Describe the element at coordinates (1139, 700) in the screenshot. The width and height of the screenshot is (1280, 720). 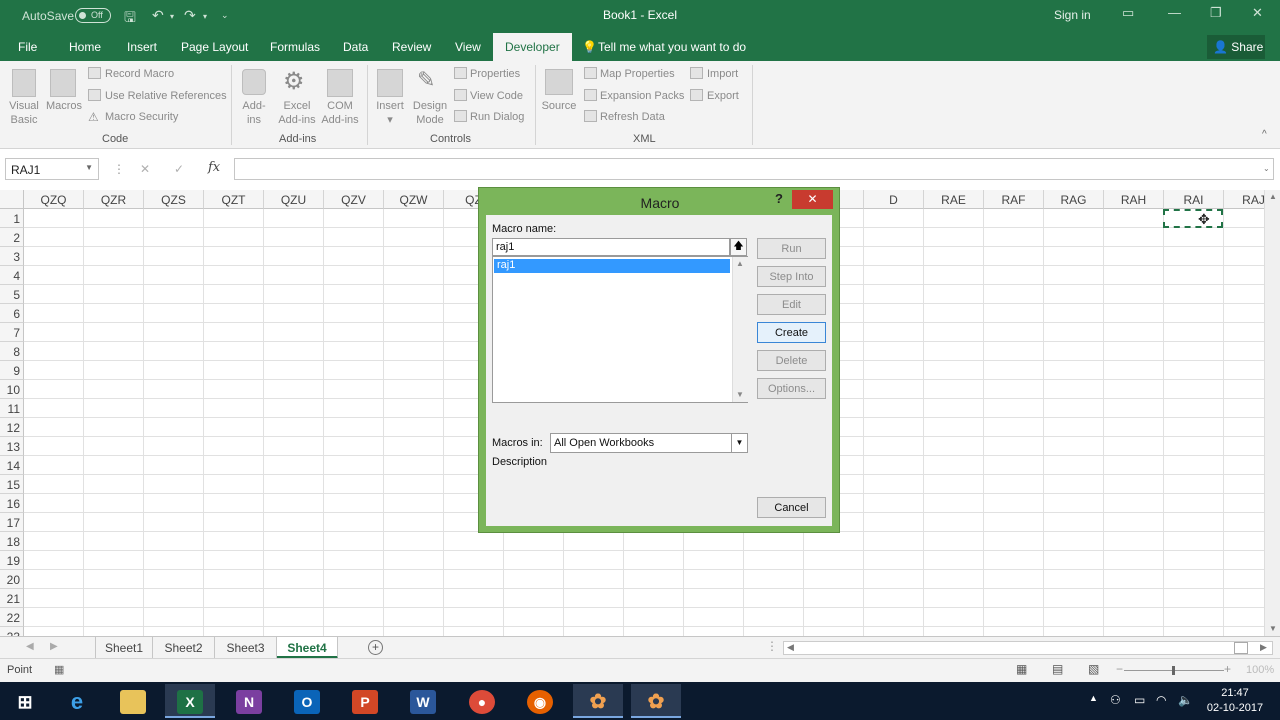
I see `action-center-icon: ▭` at that location.